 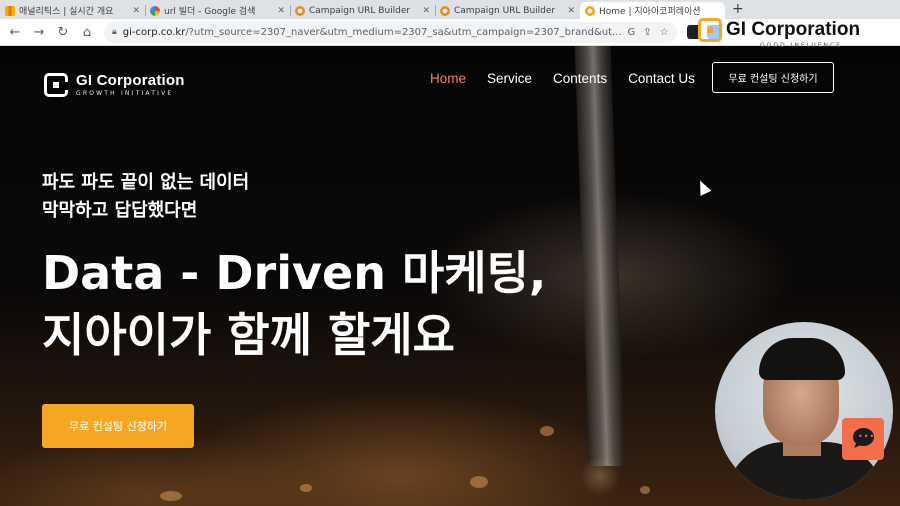 What do you see at coordinates (120, 210) in the screenshot?
I see `hero-subtitle-line-2: 막막하고 답답했다면` at bounding box center [120, 210].